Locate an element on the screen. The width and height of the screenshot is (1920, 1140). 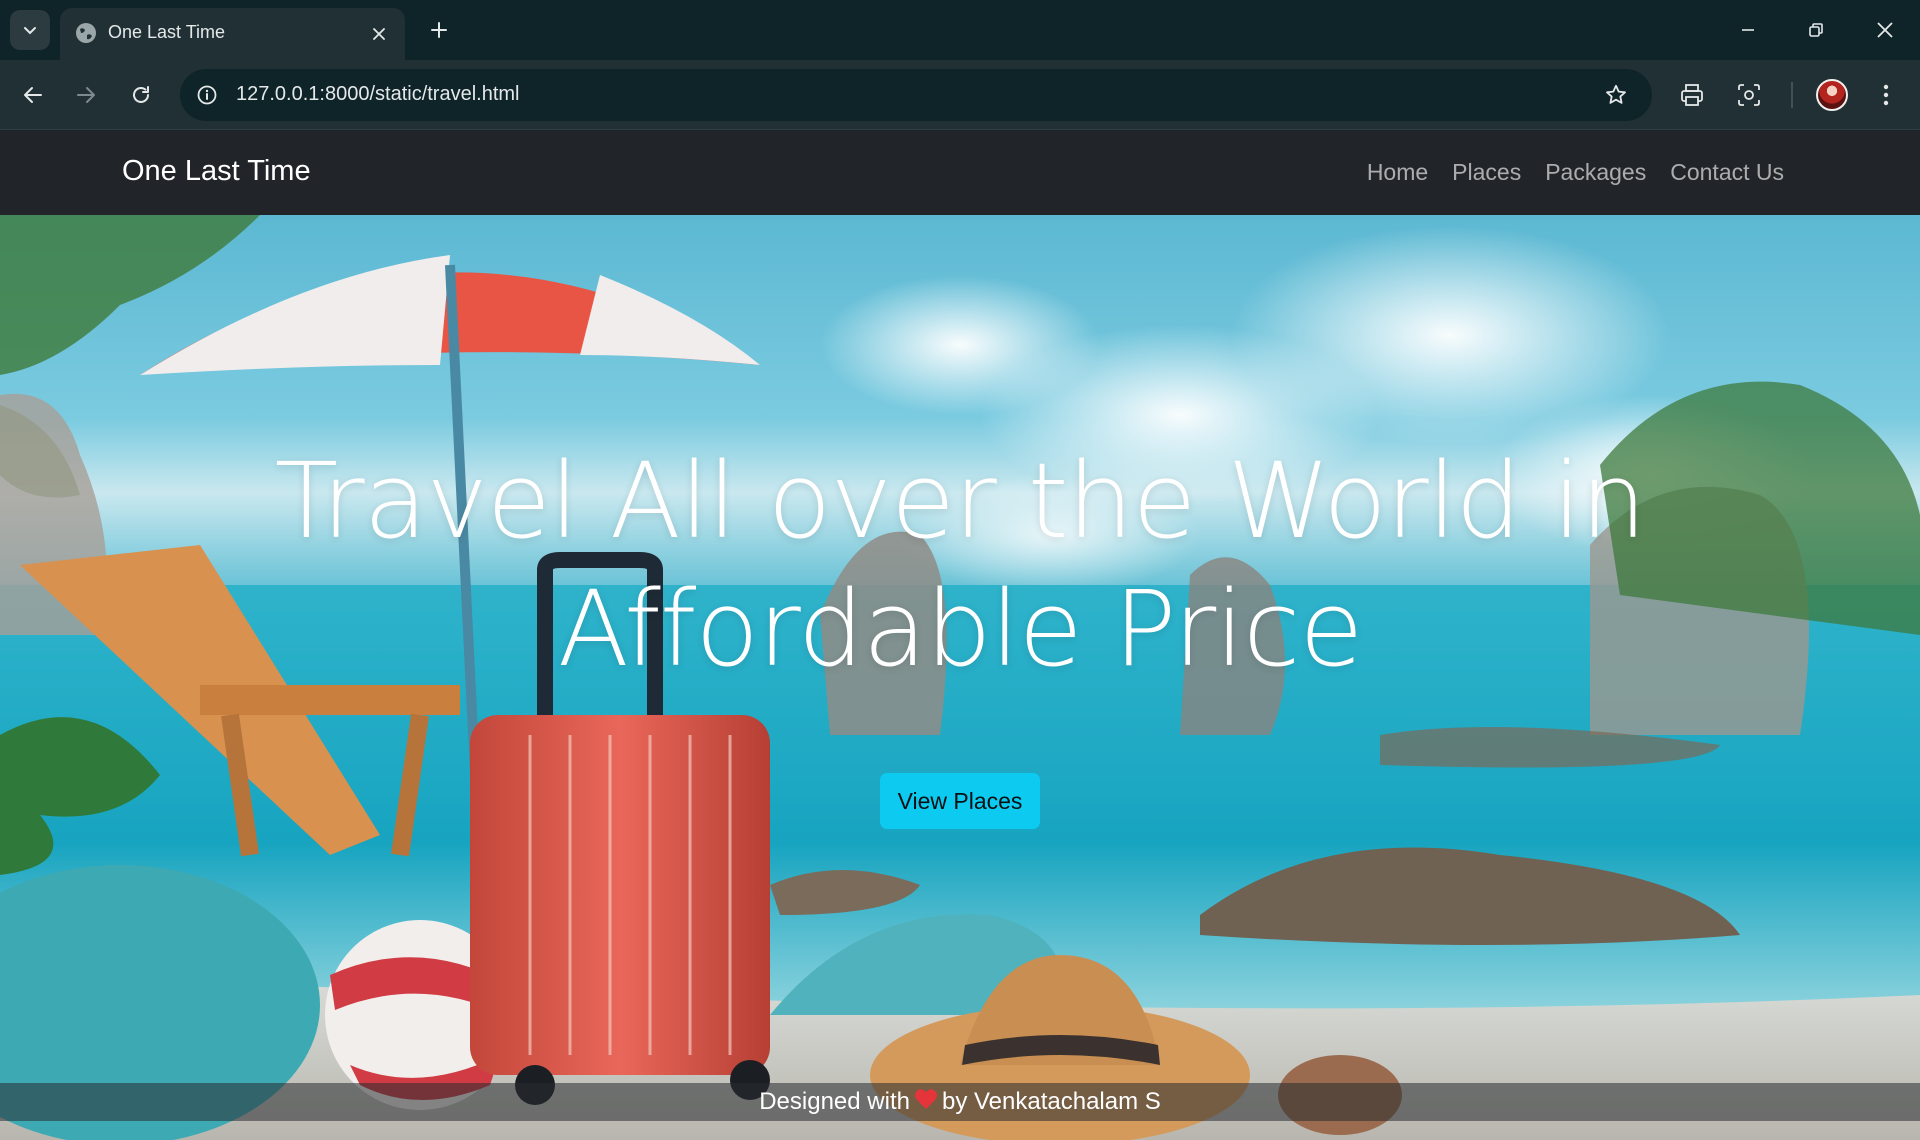
nav-links: Home Places Packages Contact Us is located at coordinates (1575, 172).